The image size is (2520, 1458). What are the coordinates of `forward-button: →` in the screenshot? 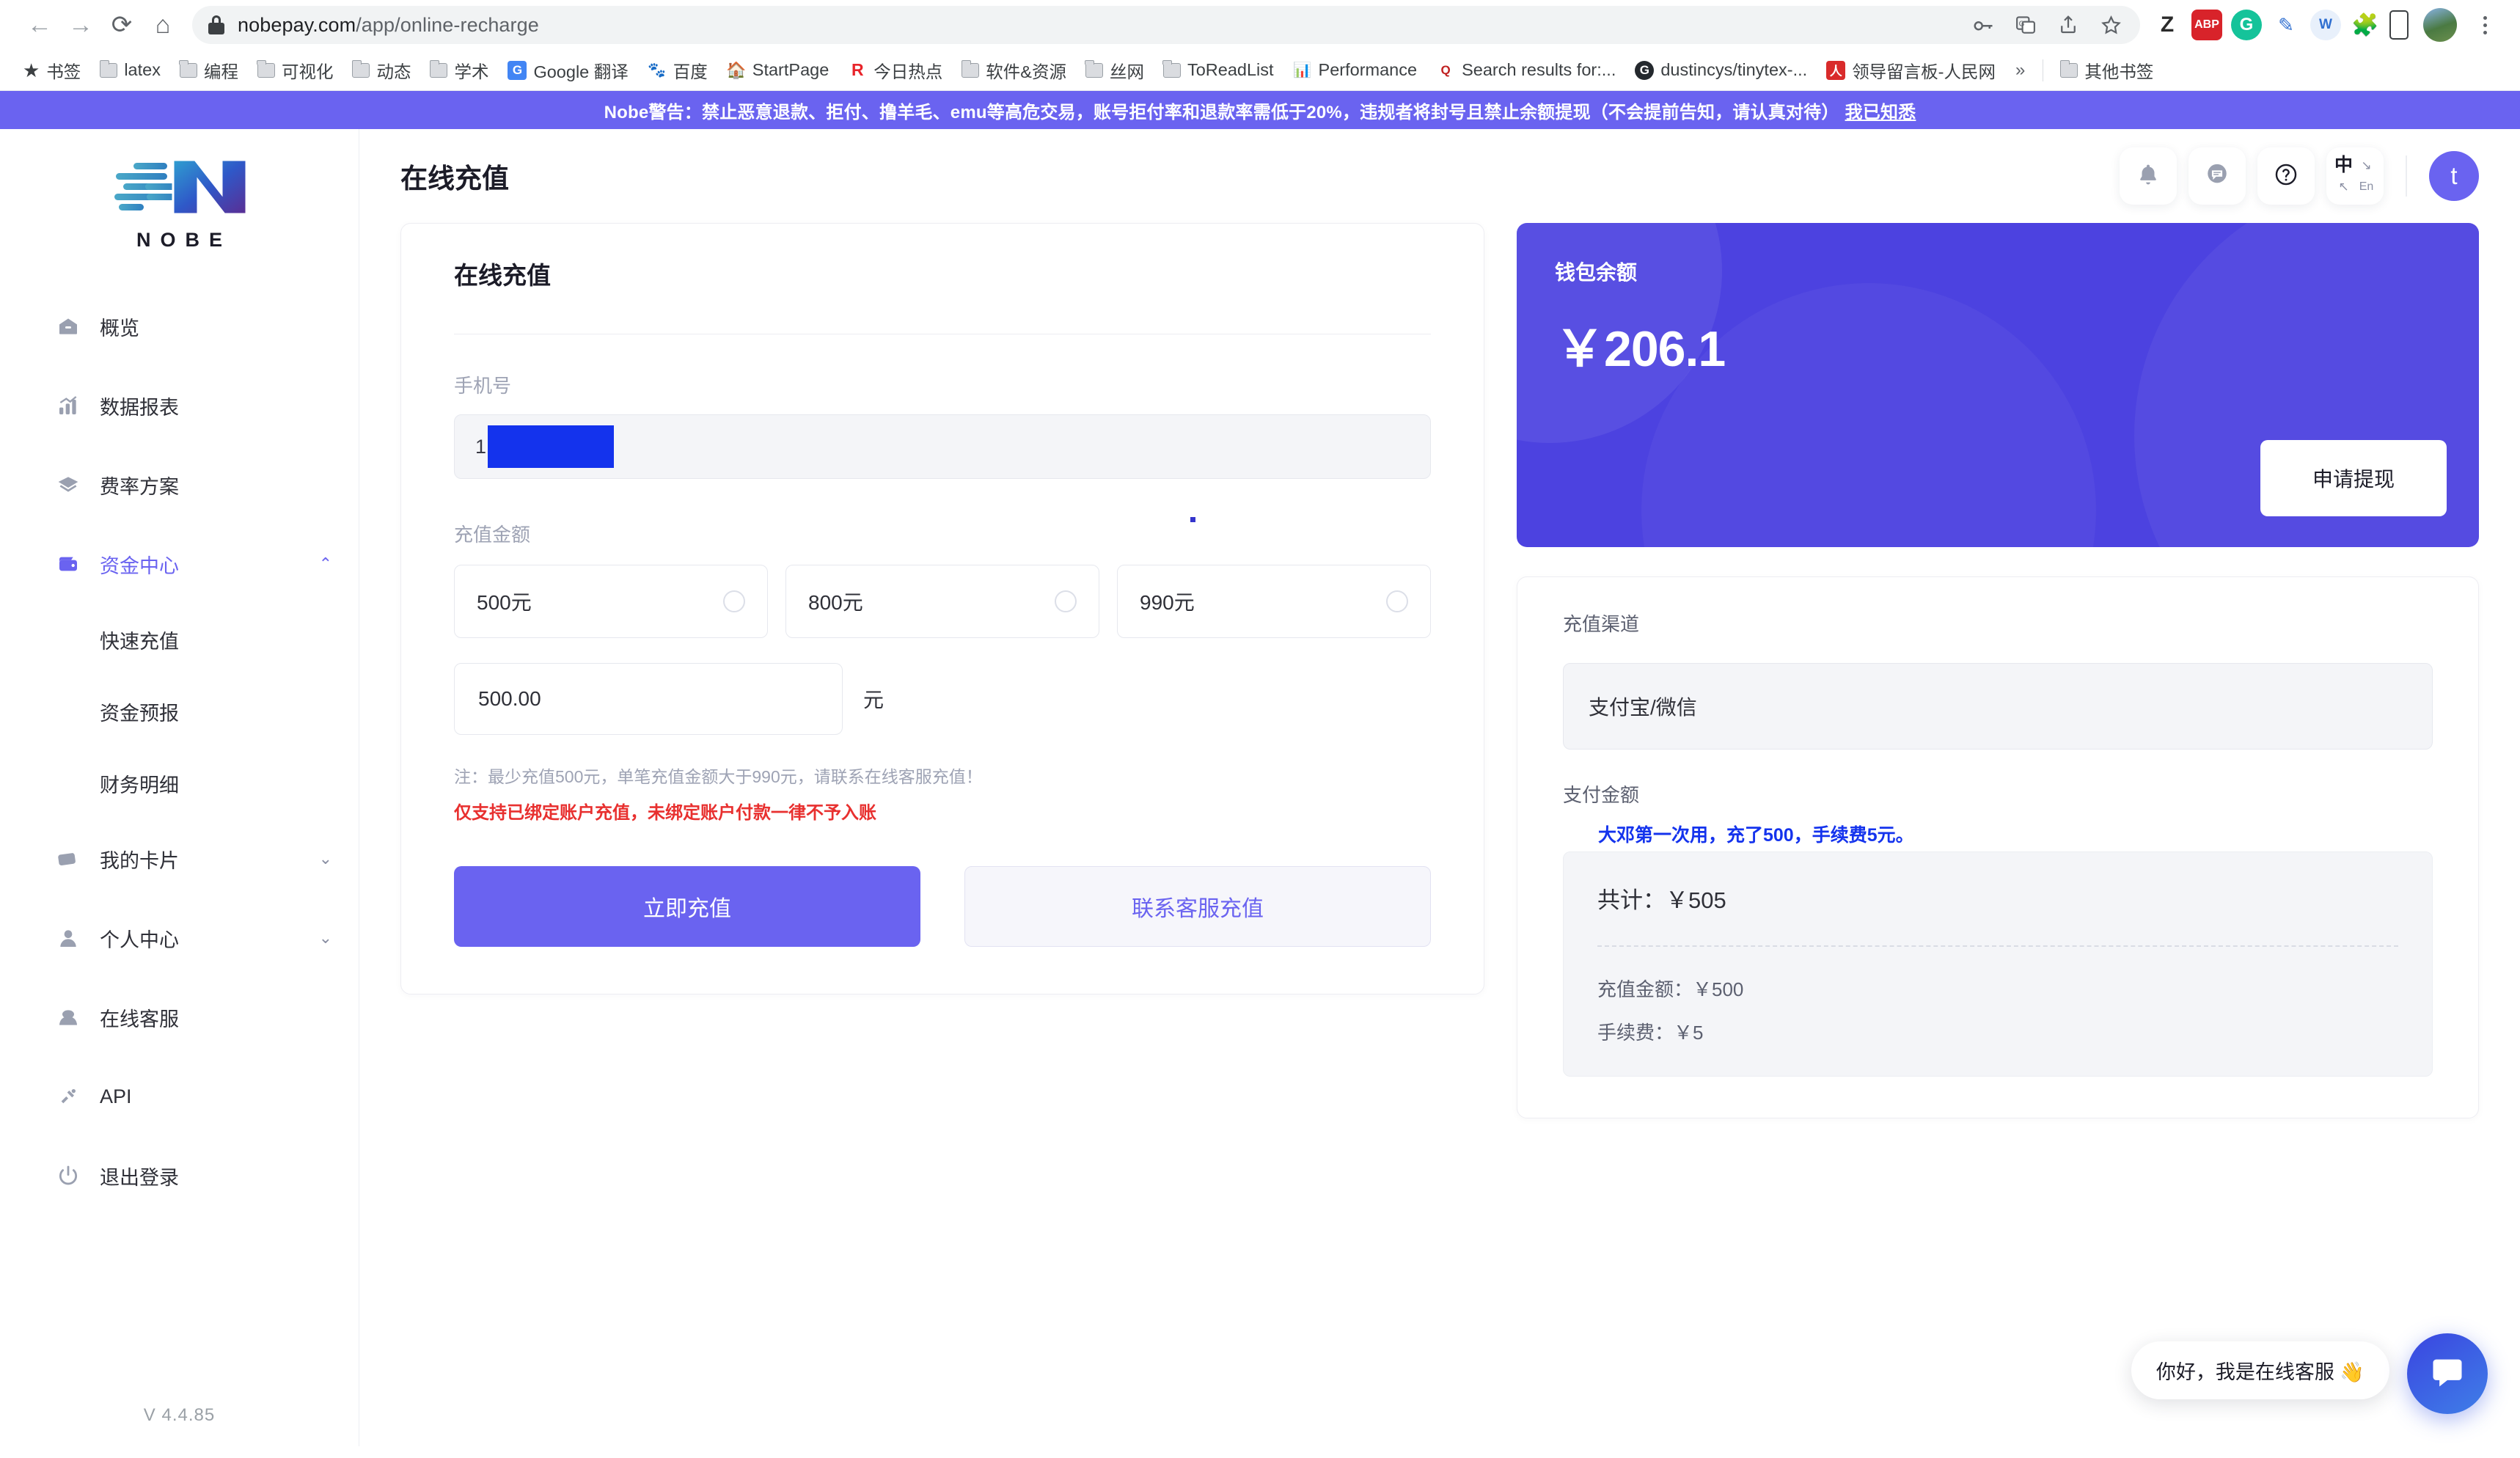 It's located at (80, 25).